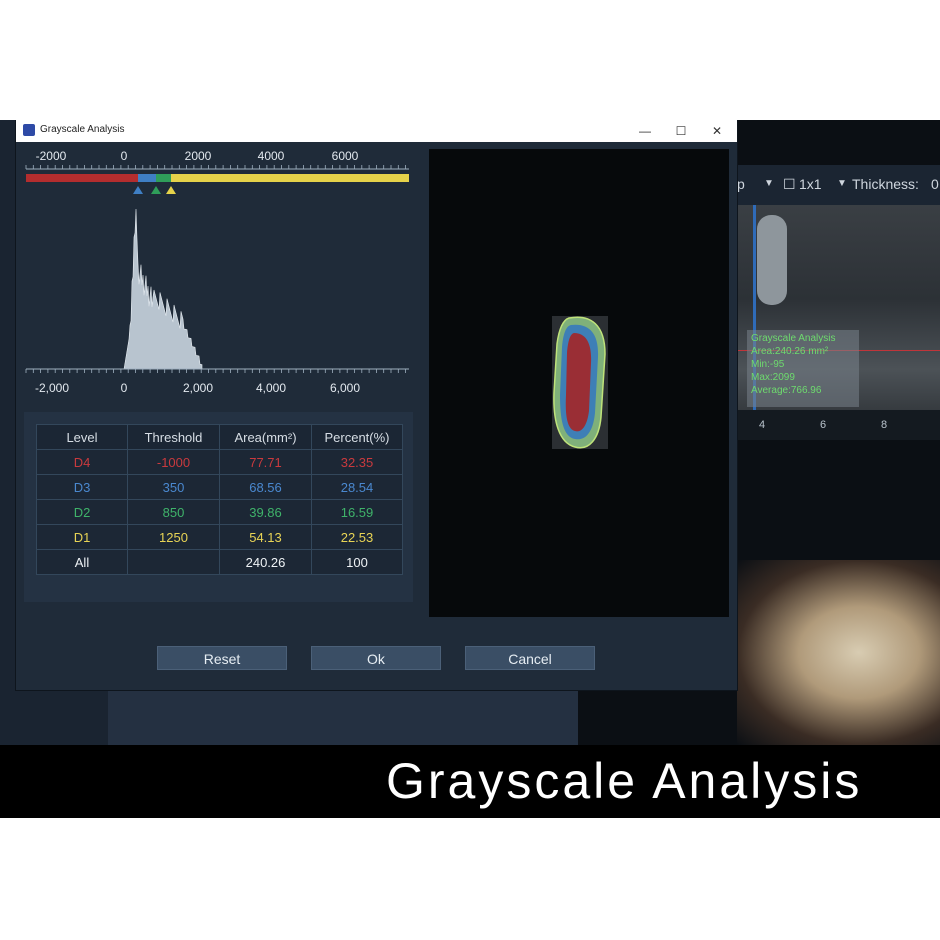 Image resolution: width=940 pixels, height=940 pixels. Describe the element at coordinates (216, 371) in the screenshot. I see `histogram-axis-ticks` at that location.